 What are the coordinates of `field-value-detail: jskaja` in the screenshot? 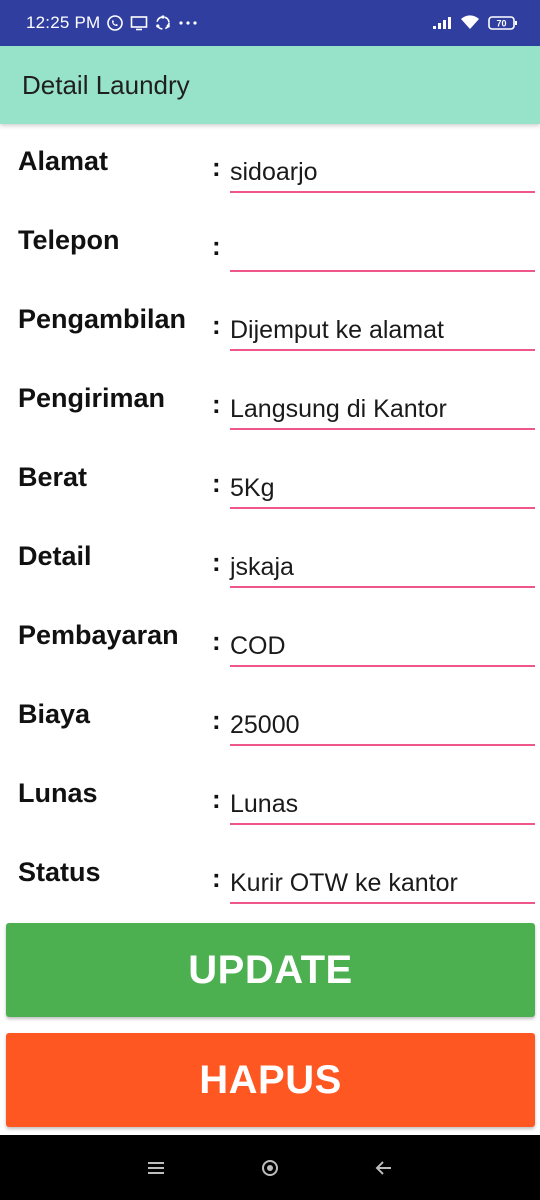 It's located at (262, 567).